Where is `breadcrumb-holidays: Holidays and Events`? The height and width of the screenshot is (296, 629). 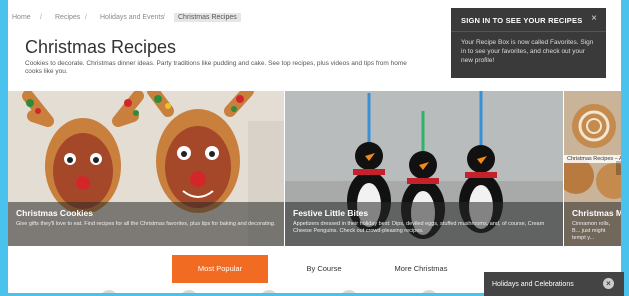
breadcrumb-holidays: Holidays and Events is located at coordinates (132, 17).